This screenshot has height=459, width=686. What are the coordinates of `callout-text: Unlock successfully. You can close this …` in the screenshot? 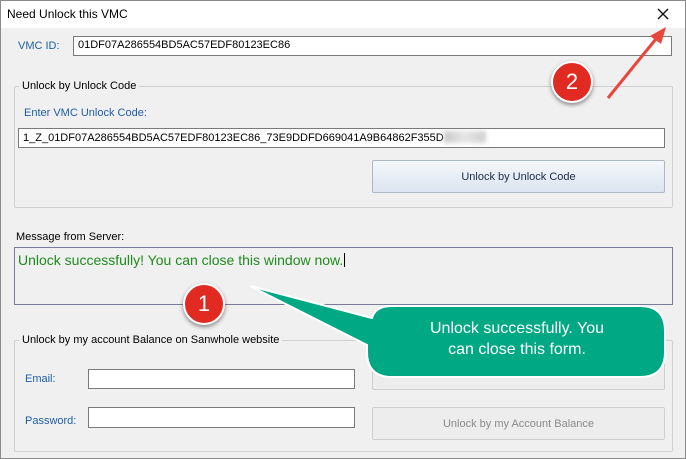 It's located at (517, 339).